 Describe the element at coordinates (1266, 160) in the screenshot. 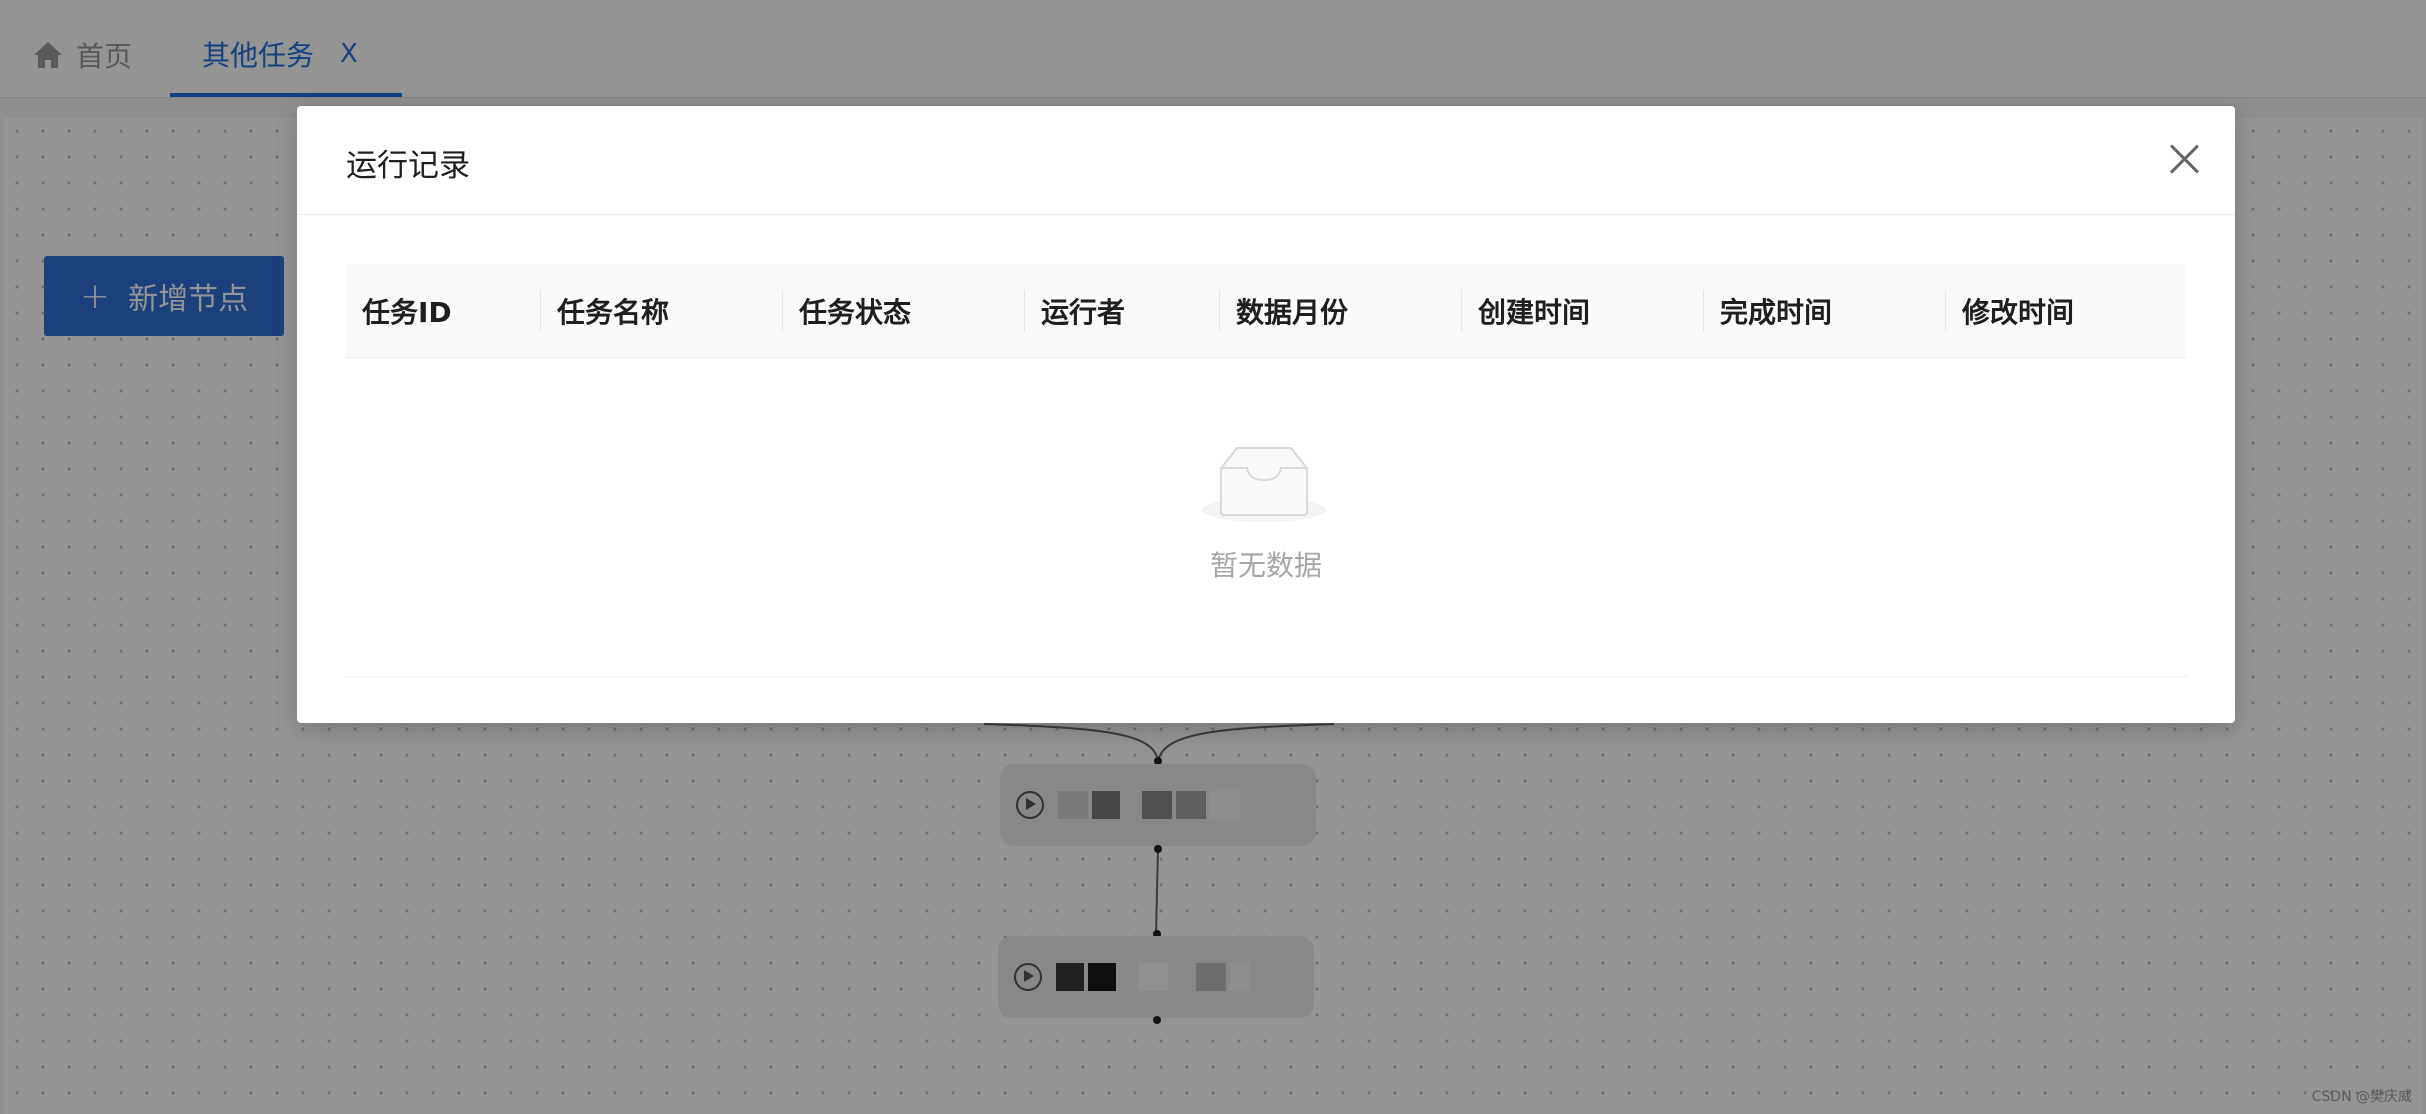

I see `dialog-header: 运行记录` at that location.